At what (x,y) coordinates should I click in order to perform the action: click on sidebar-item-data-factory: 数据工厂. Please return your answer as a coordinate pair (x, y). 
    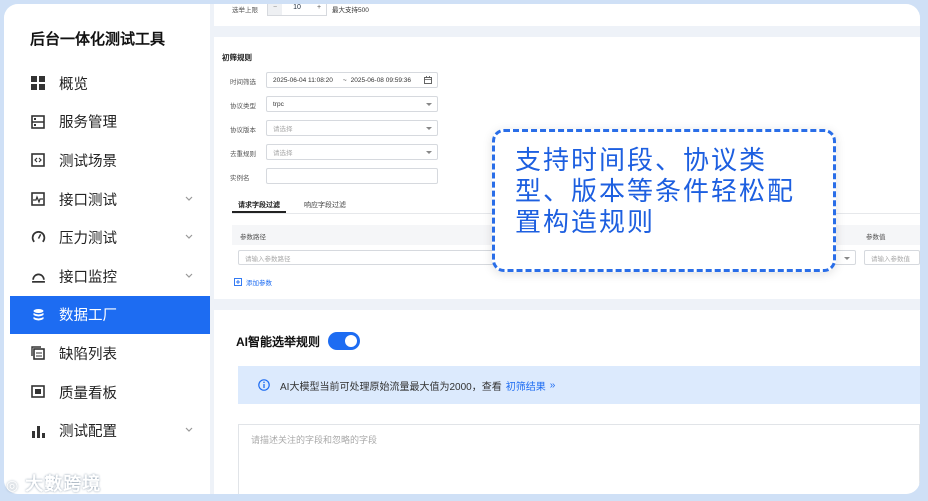
    Looking at the image, I should click on (110, 315).